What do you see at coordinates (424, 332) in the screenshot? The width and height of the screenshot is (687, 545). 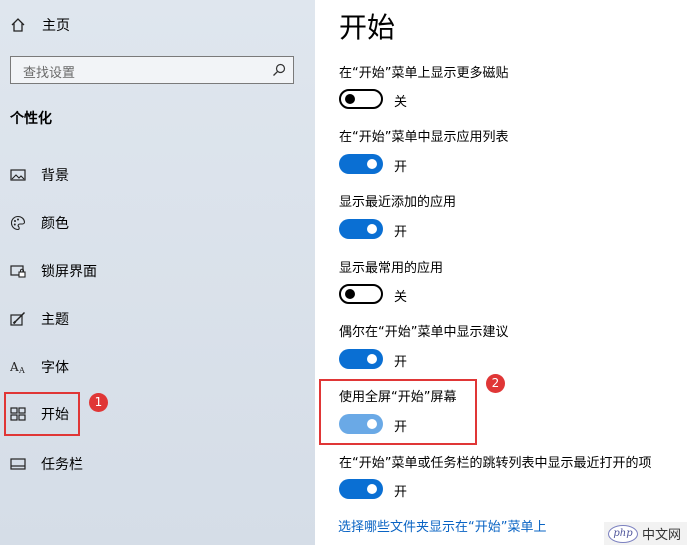 I see `setting-label: 偶尔在“开始”菜单中显示建议` at bounding box center [424, 332].